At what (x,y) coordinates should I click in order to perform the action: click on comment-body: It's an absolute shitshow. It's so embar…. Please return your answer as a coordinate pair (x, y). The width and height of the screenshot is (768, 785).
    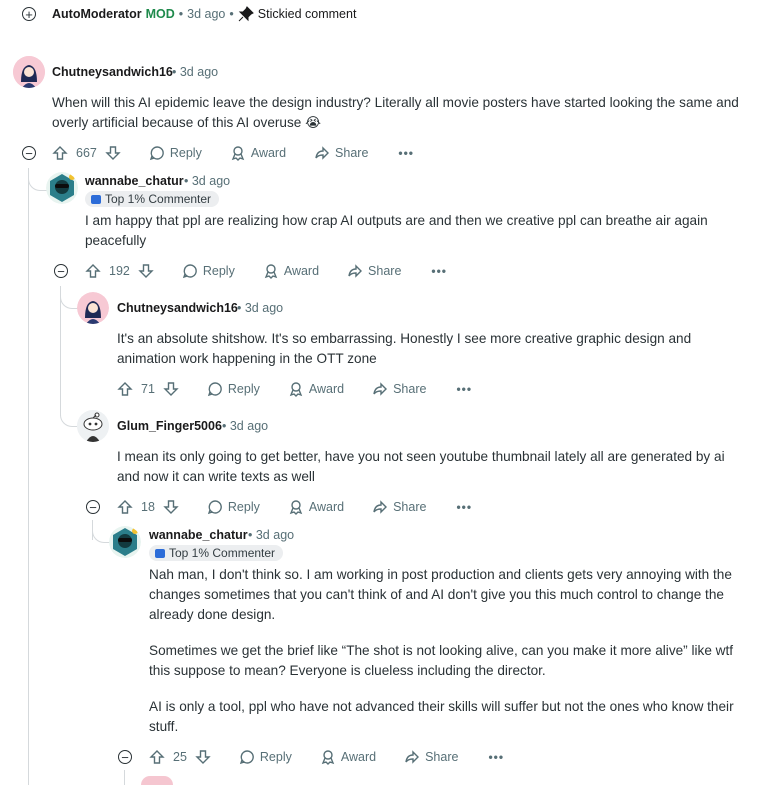
    Looking at the image, I should click on (404, 348).